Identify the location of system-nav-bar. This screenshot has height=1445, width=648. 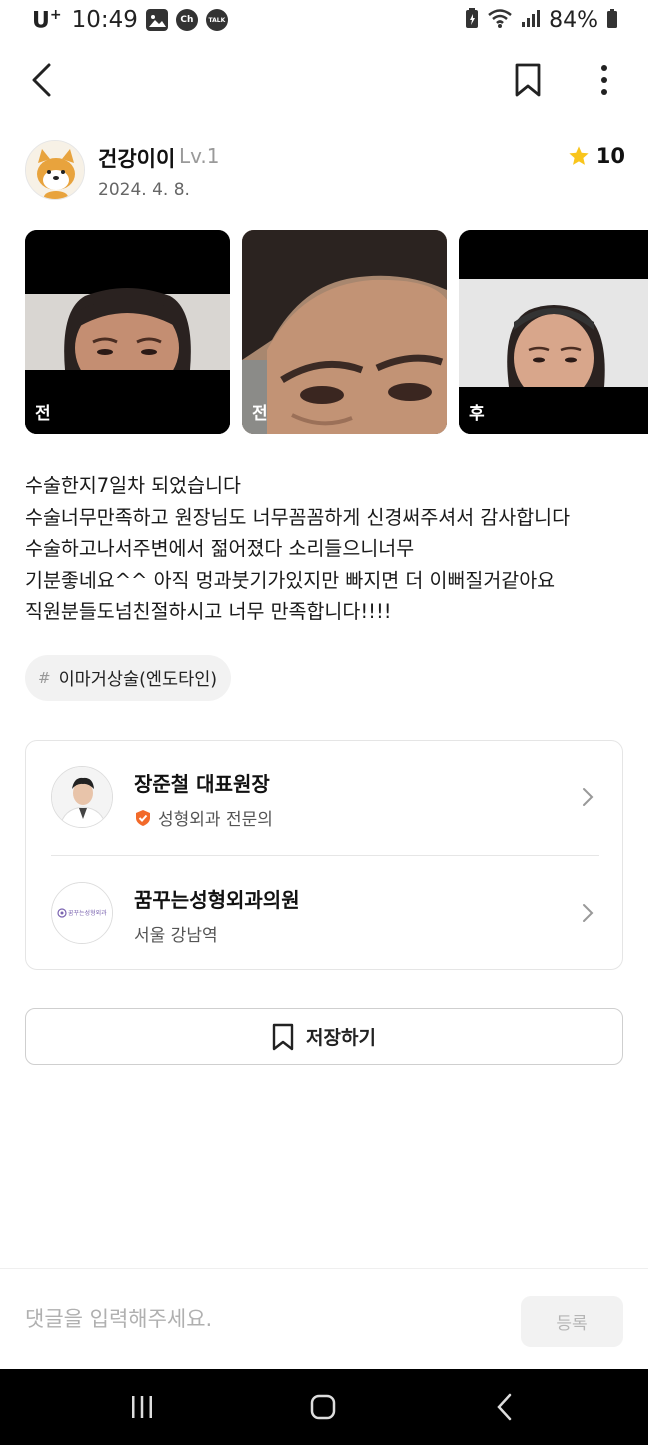
(324, 1407).